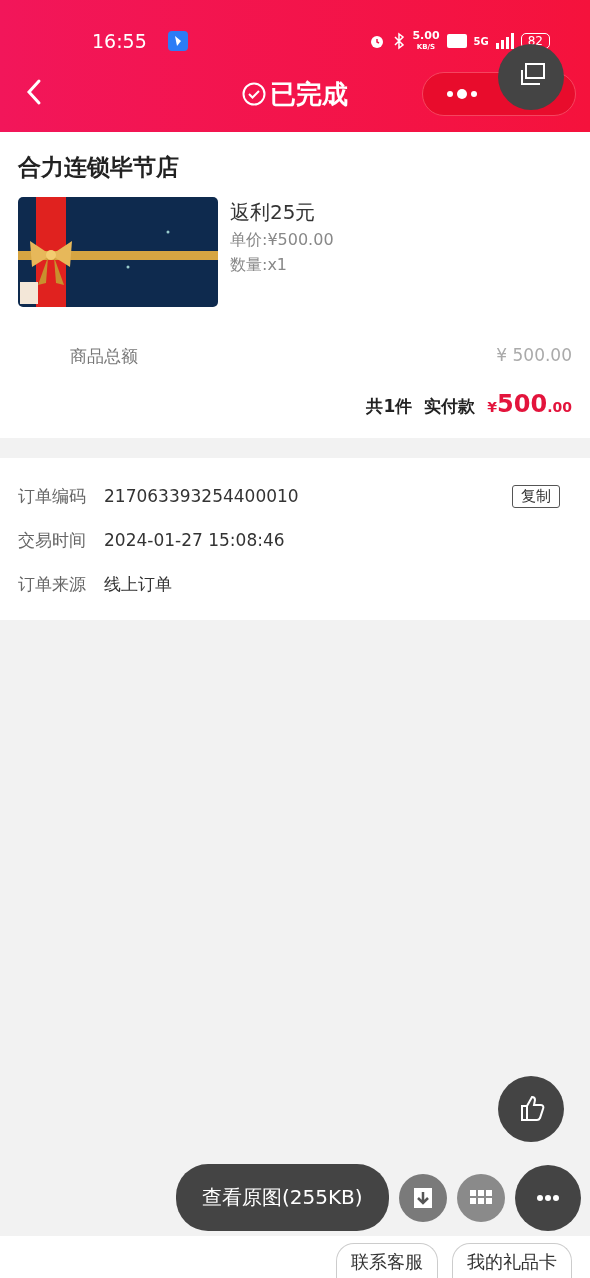 This screenshot has height=1278, width=590. Describe the element at coordinates (202, 496) in the screenshot. I see `info-value: 217063393254400010` at that location.